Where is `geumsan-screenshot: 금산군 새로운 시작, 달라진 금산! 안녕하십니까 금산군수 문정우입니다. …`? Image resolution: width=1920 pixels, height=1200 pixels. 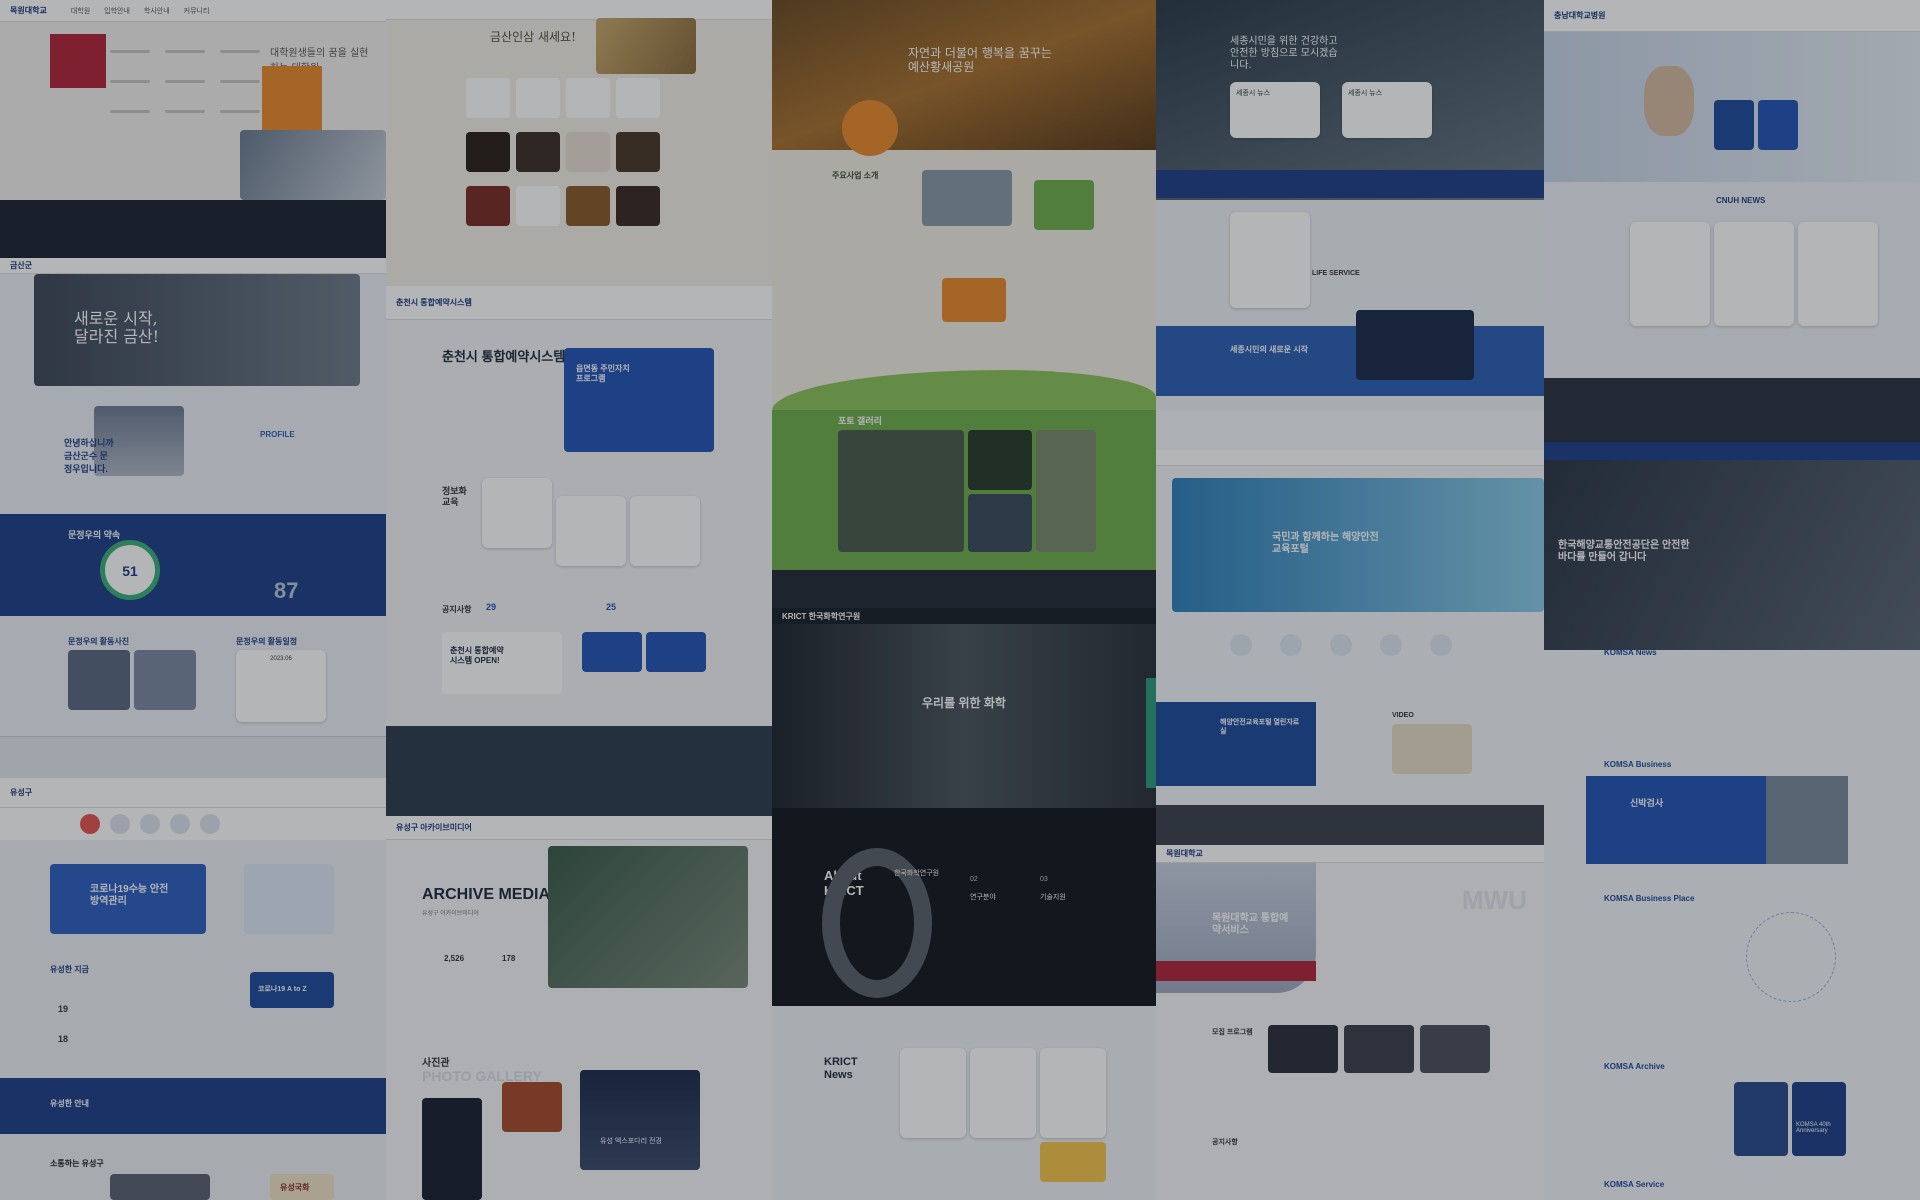 geumsan-screenshot: 금산군 새로운 시작, 달라진 금산! 안녕하십니까 금산군수 문정우입니다. … is located at coordinates (193, 518).